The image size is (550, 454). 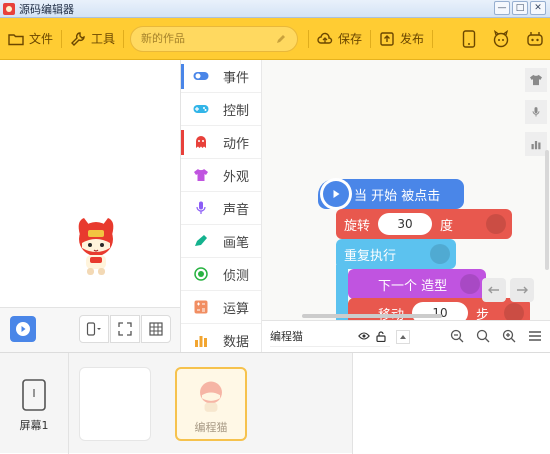 I want to click on caret-up-icon, so click(x=403, y=336).